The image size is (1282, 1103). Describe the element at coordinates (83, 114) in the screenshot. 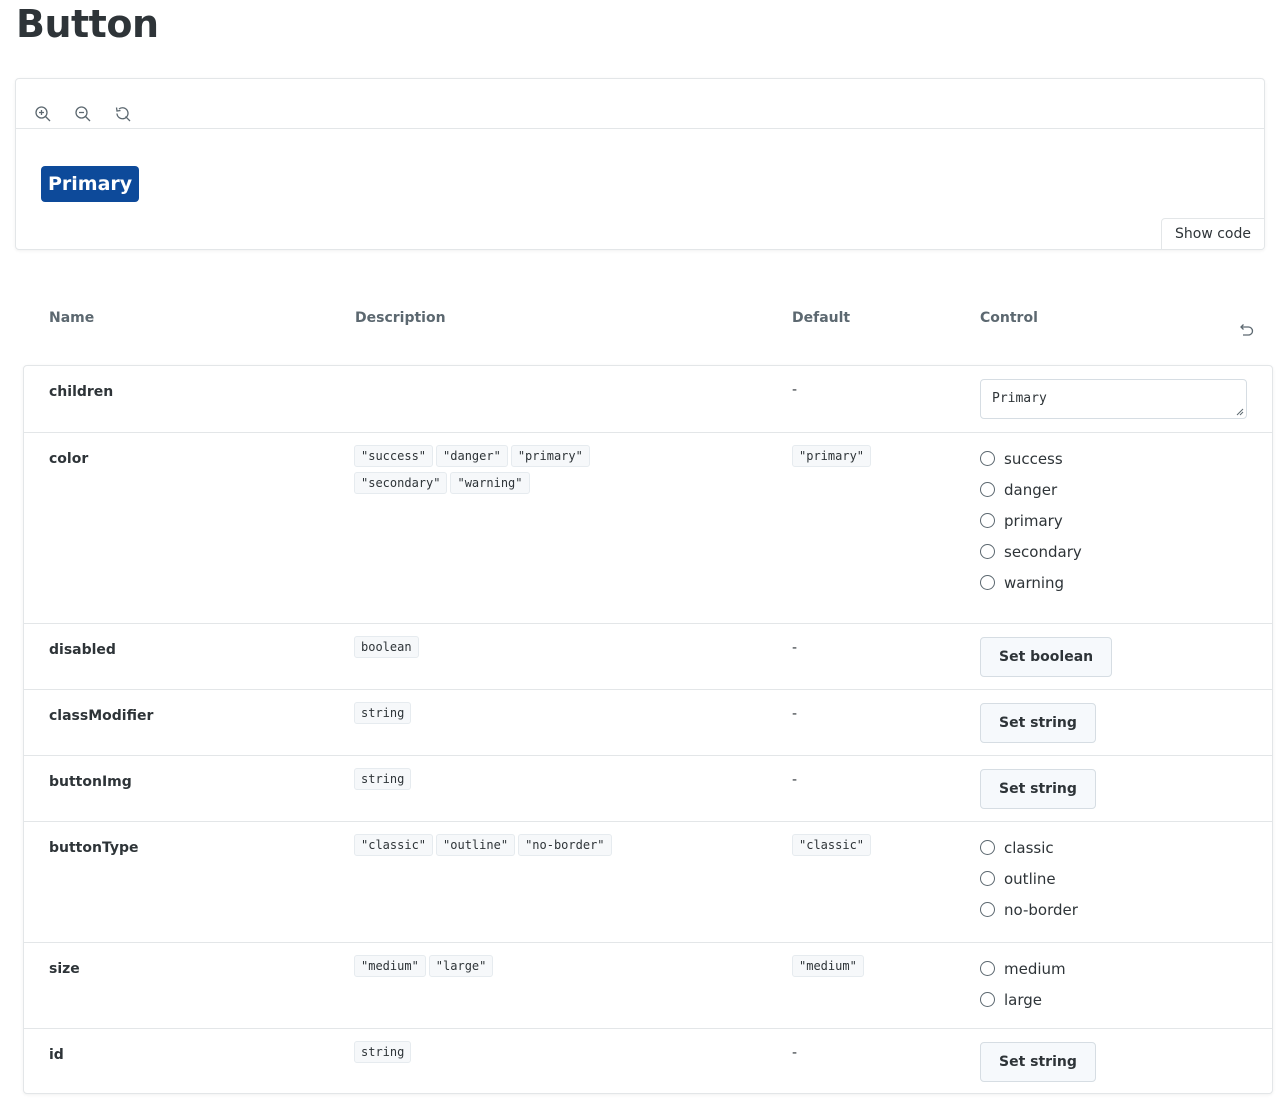

I see `zoom-out-icon` at that location.